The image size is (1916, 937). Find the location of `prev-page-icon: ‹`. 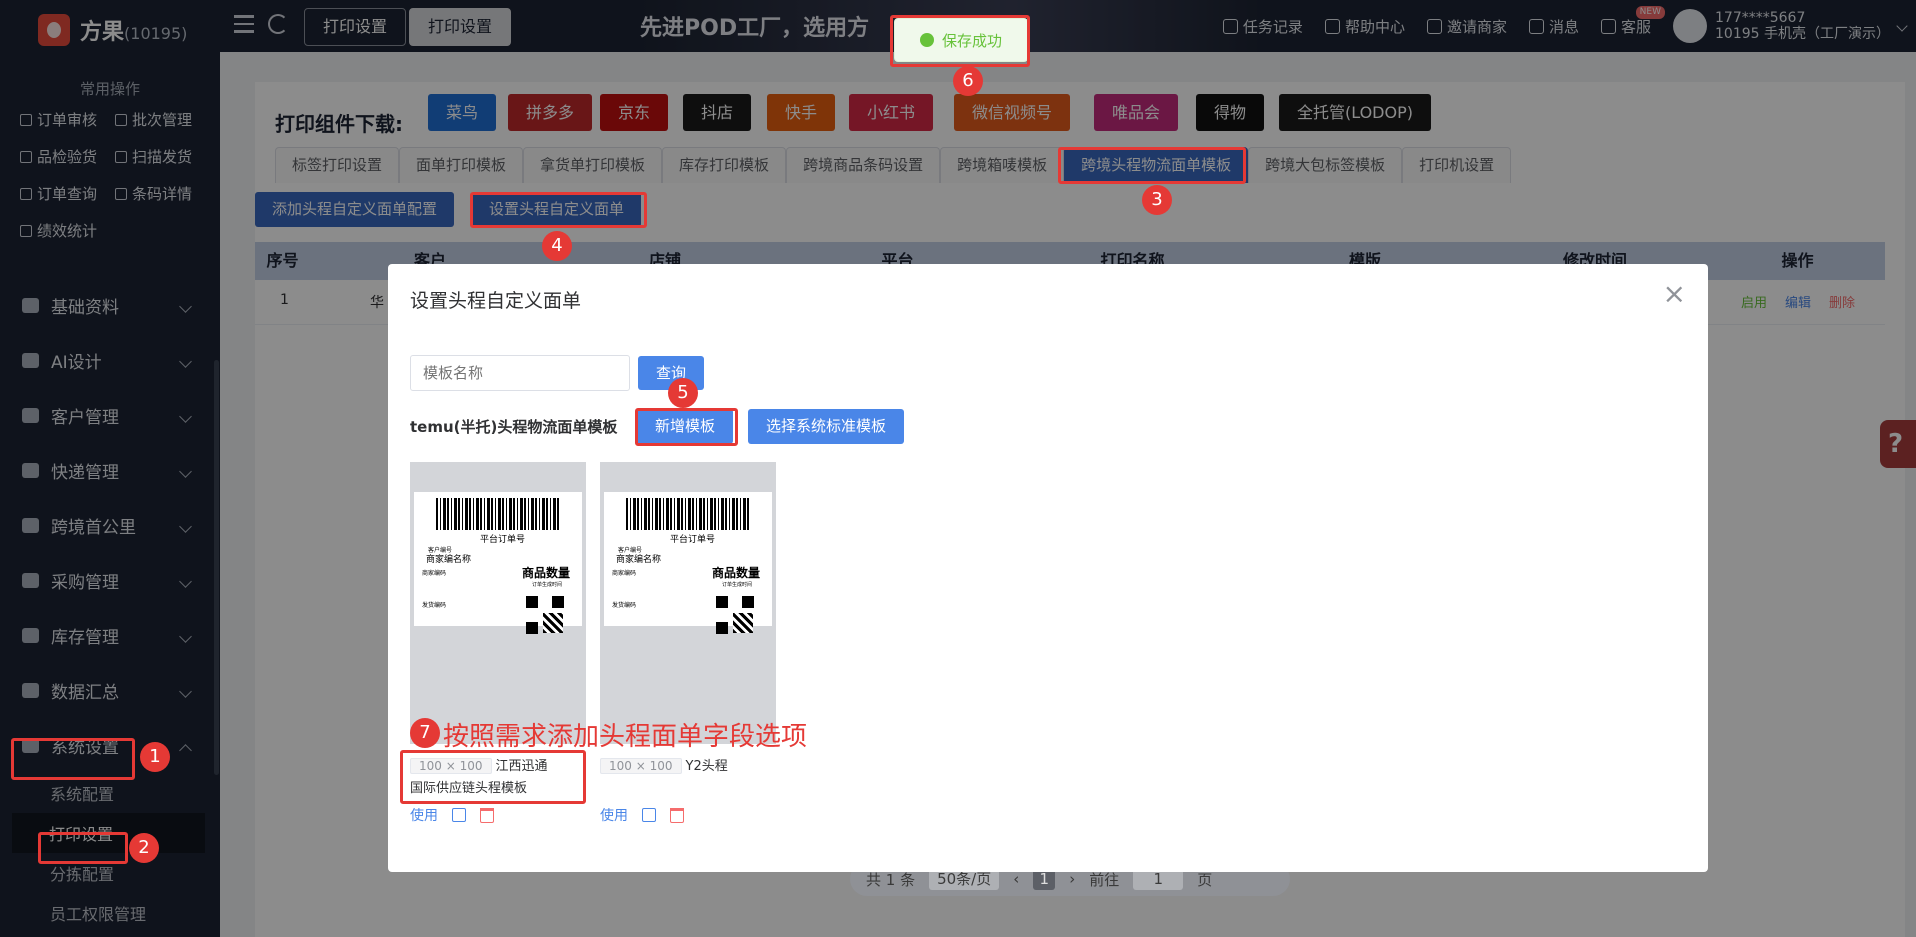

prev-page-icon: ‹ is located at coordinates (1016, 879).